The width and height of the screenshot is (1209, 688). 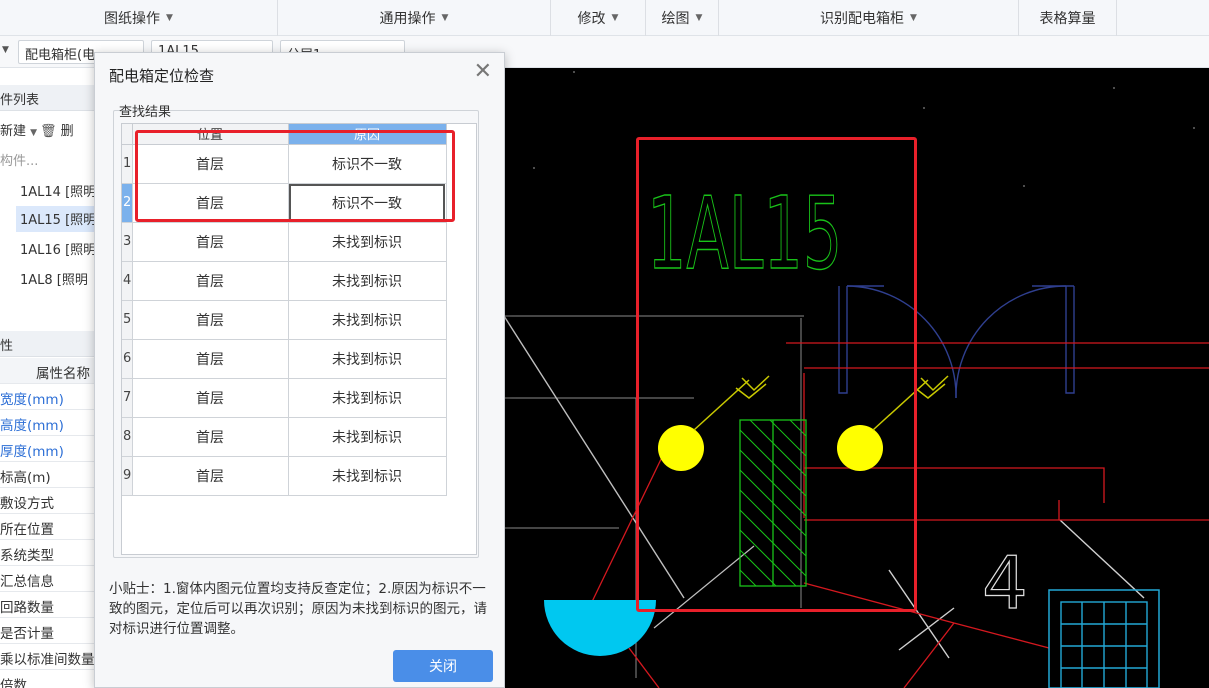 I want to click on close-button: 关闭, so click(x=443, y=666).